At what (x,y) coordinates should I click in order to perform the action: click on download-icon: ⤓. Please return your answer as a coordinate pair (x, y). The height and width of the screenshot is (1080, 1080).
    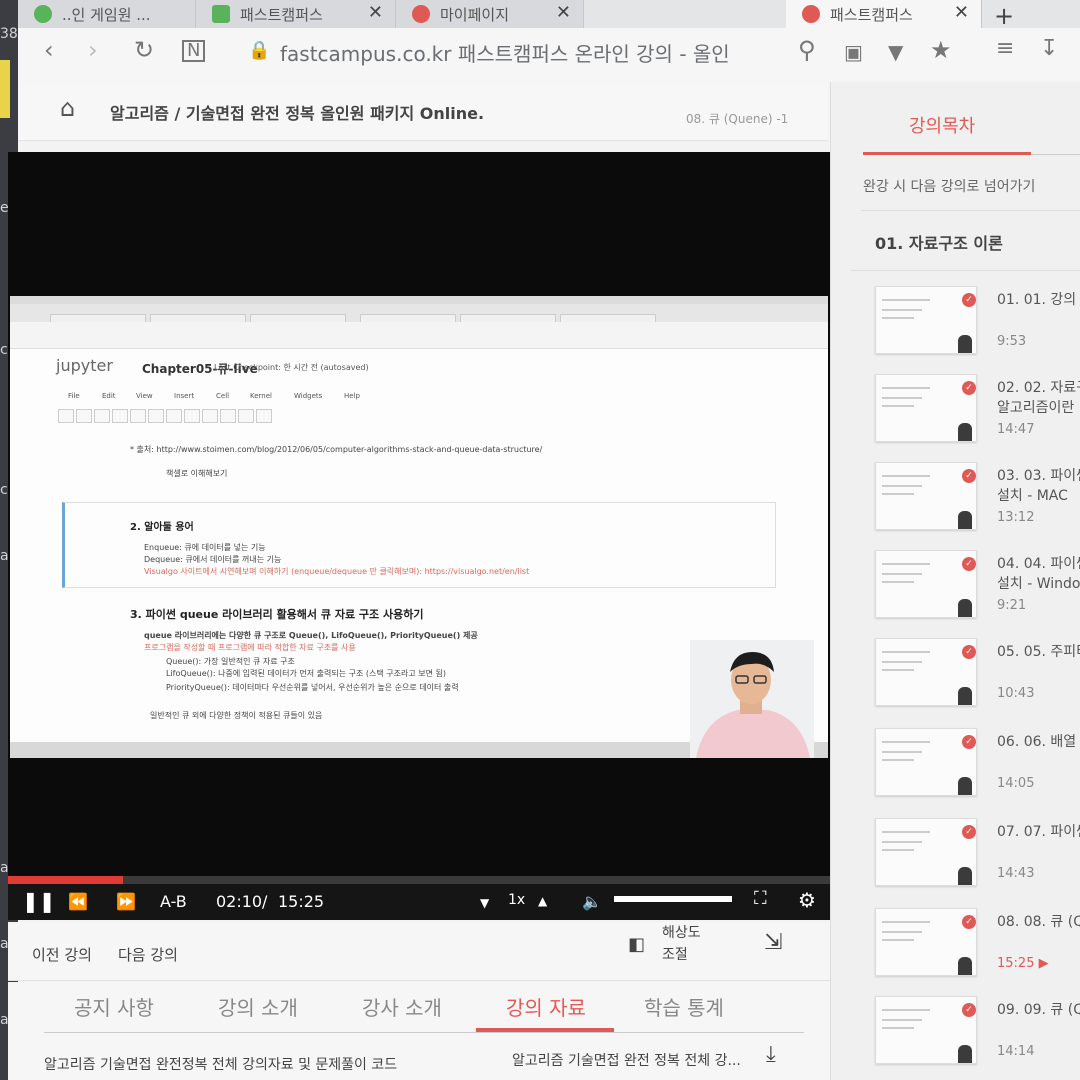
    Looking at the image, I should click on (771, 1054).